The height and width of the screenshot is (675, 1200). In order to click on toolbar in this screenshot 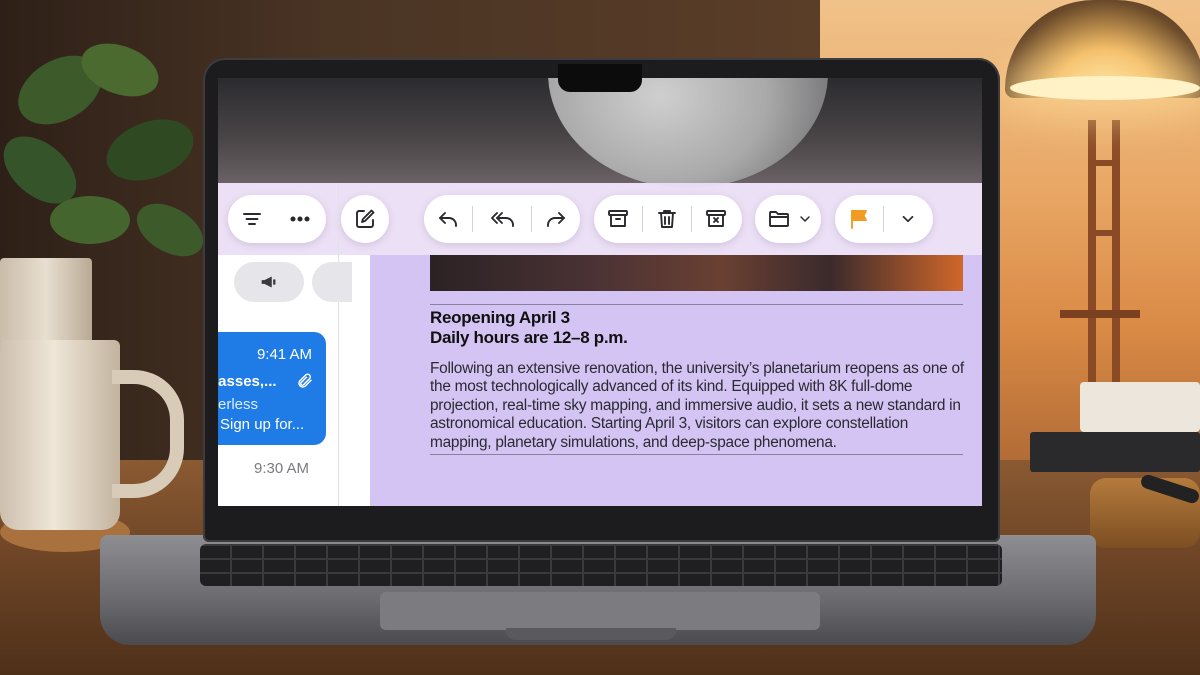, I will do `click(600, 219)`.